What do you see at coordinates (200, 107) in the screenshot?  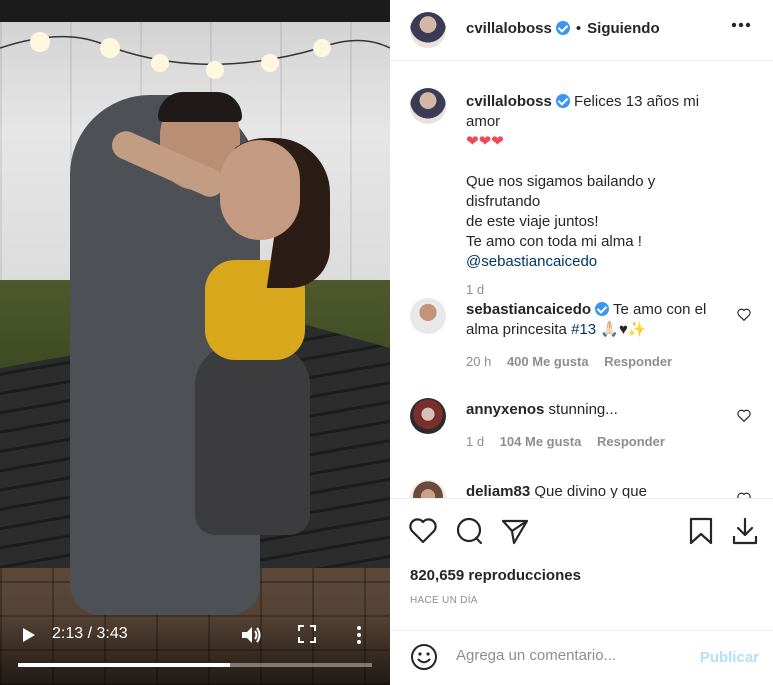 I see `video-person-man-hair` at bounding box center [200, 107].